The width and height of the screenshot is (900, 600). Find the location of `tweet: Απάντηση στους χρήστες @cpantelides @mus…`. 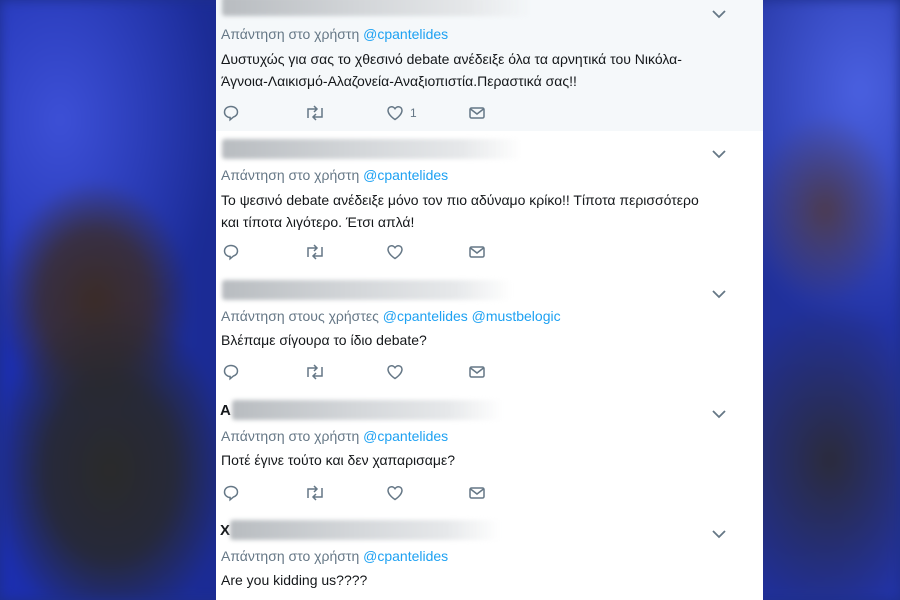

tweet: Απάντηση στους χρήστες @cpantelides @mus… is located at coordinates (489, 330).